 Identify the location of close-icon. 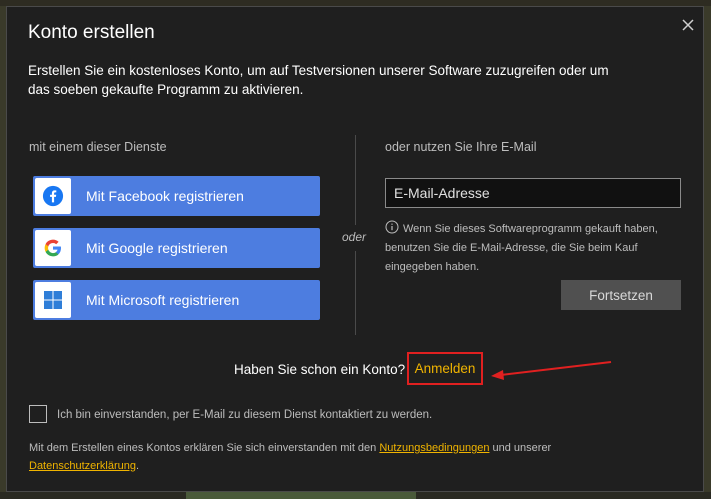
(688, 25).